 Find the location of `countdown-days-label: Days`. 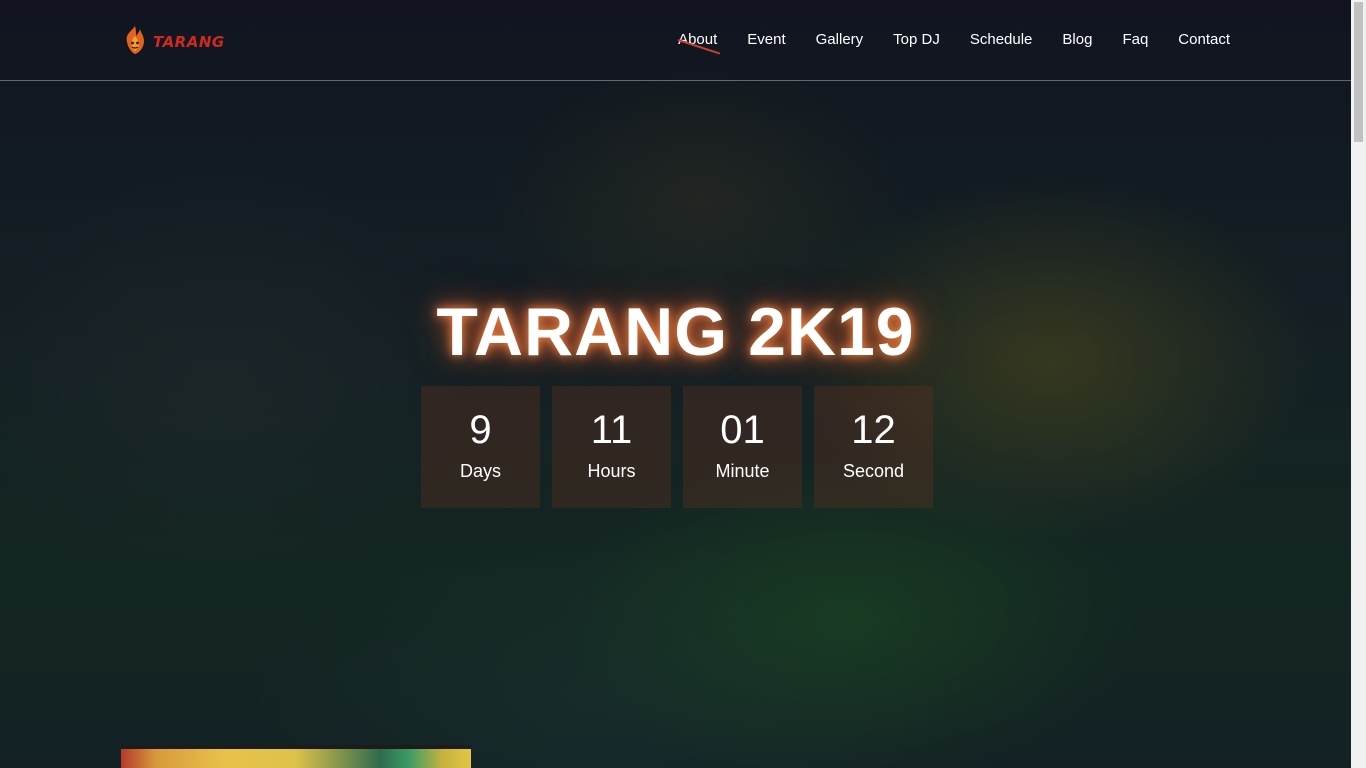

countdown-days-label: Days is located at coordinates (480, 471).